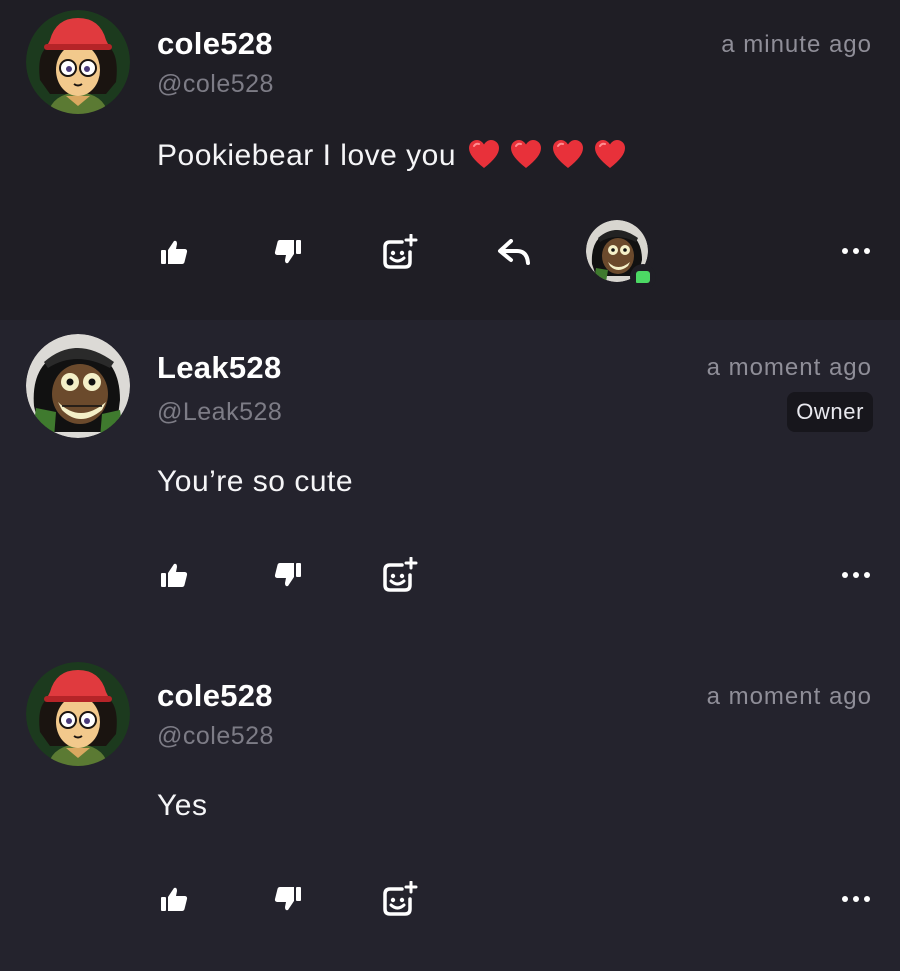  Describe the element at coordinates (220, 412) in the screenshot. I see `user-handle: @Leak528` at that location.